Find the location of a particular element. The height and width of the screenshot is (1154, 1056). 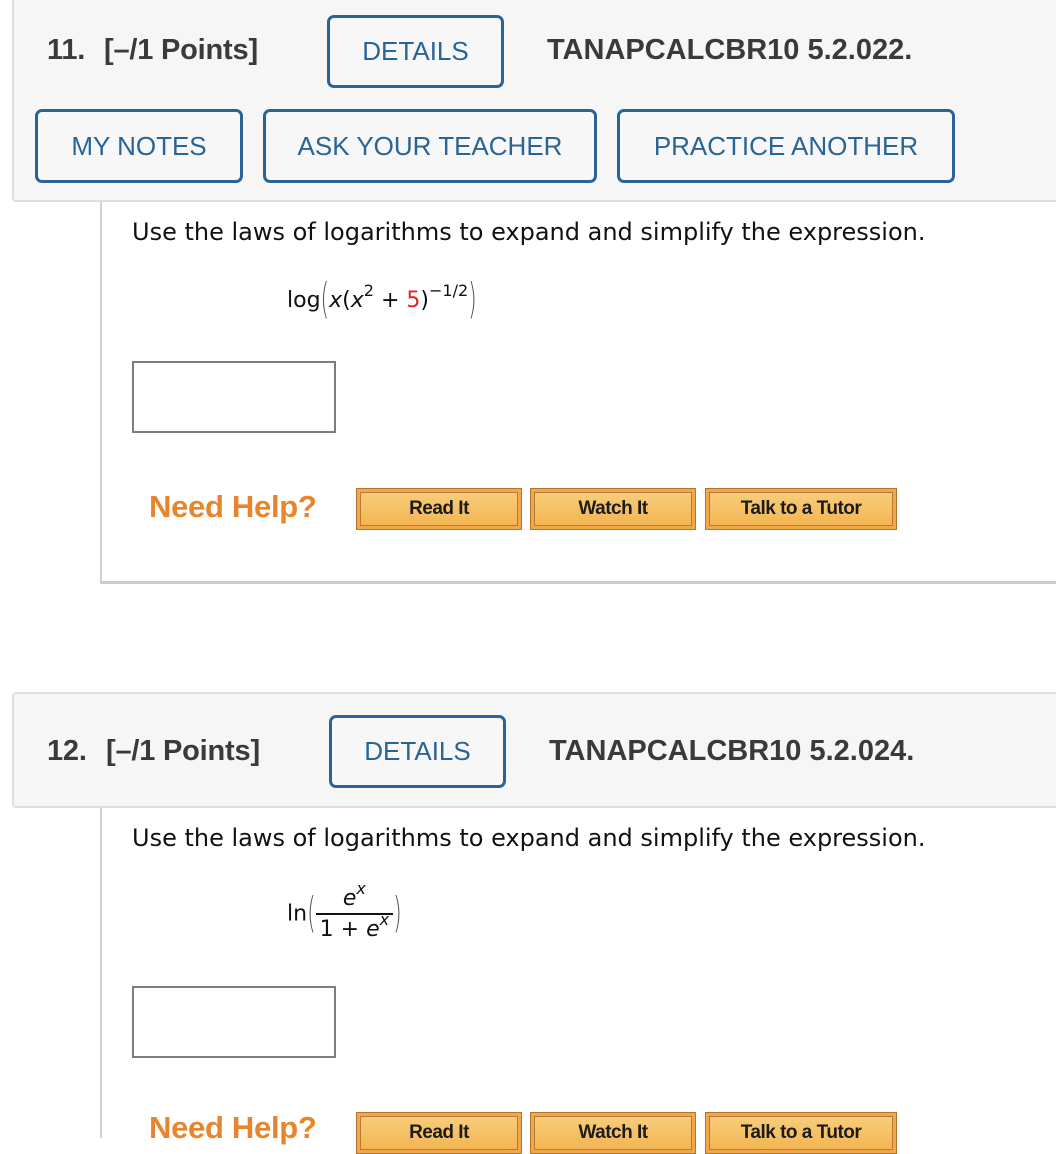

expression: log(x(x2 + 5)−1/2) is located at coordinates (382, 301).